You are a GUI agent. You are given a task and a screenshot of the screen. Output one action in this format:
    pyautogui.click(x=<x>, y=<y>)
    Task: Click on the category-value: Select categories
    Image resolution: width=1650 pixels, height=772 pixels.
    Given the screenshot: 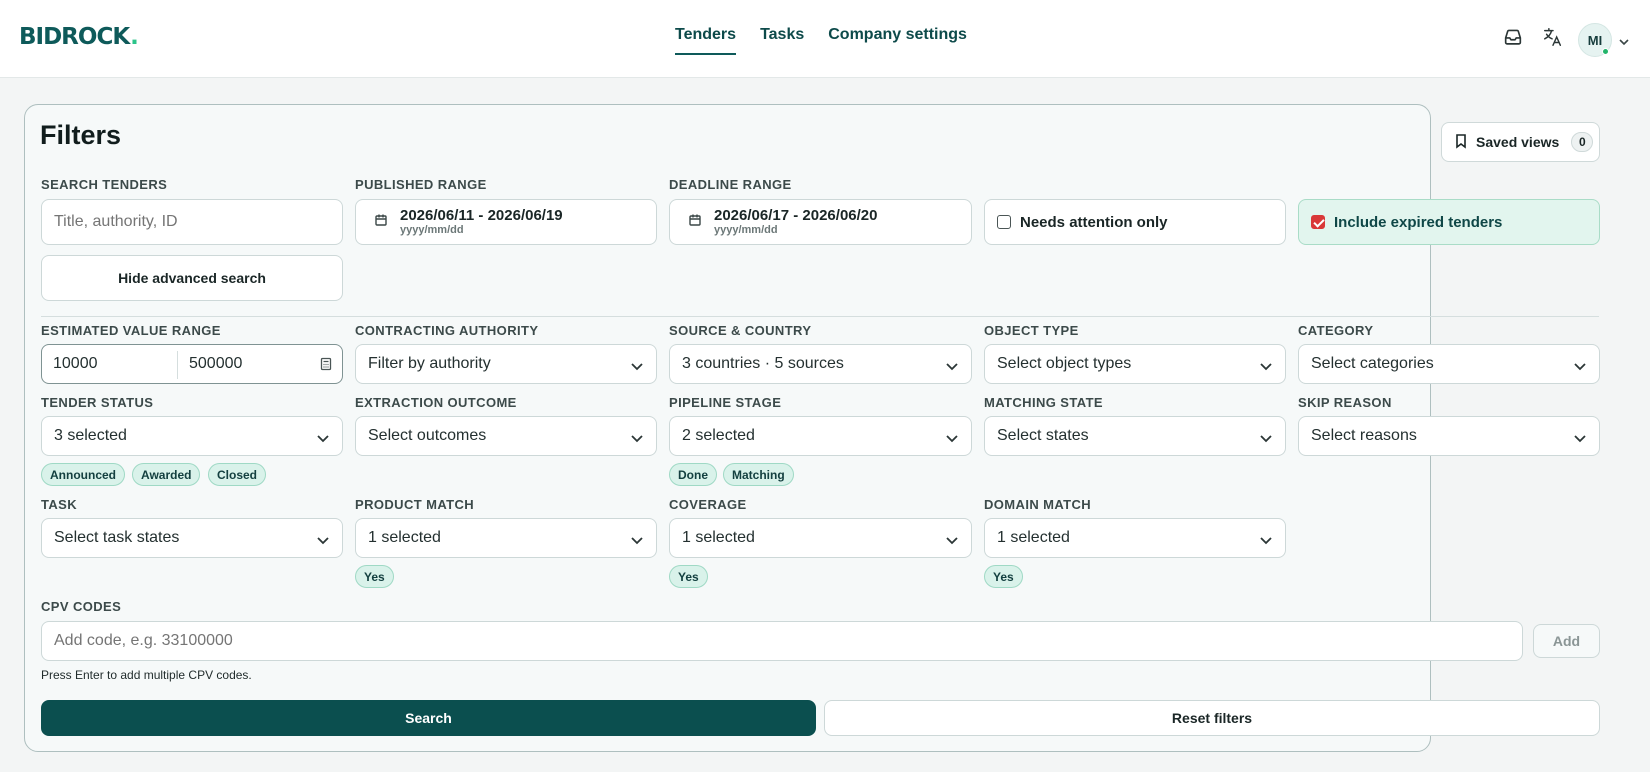 What is the action you would take?
    pyautogui.click(x=1372, y=363)
    